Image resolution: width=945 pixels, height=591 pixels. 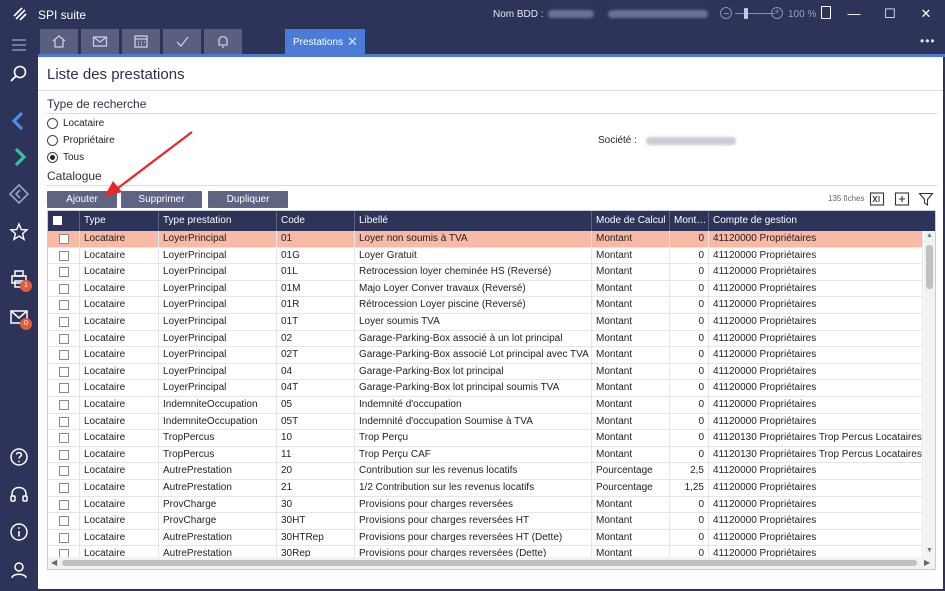 I want to click on add-row-icon, so click(x=902, y=199).